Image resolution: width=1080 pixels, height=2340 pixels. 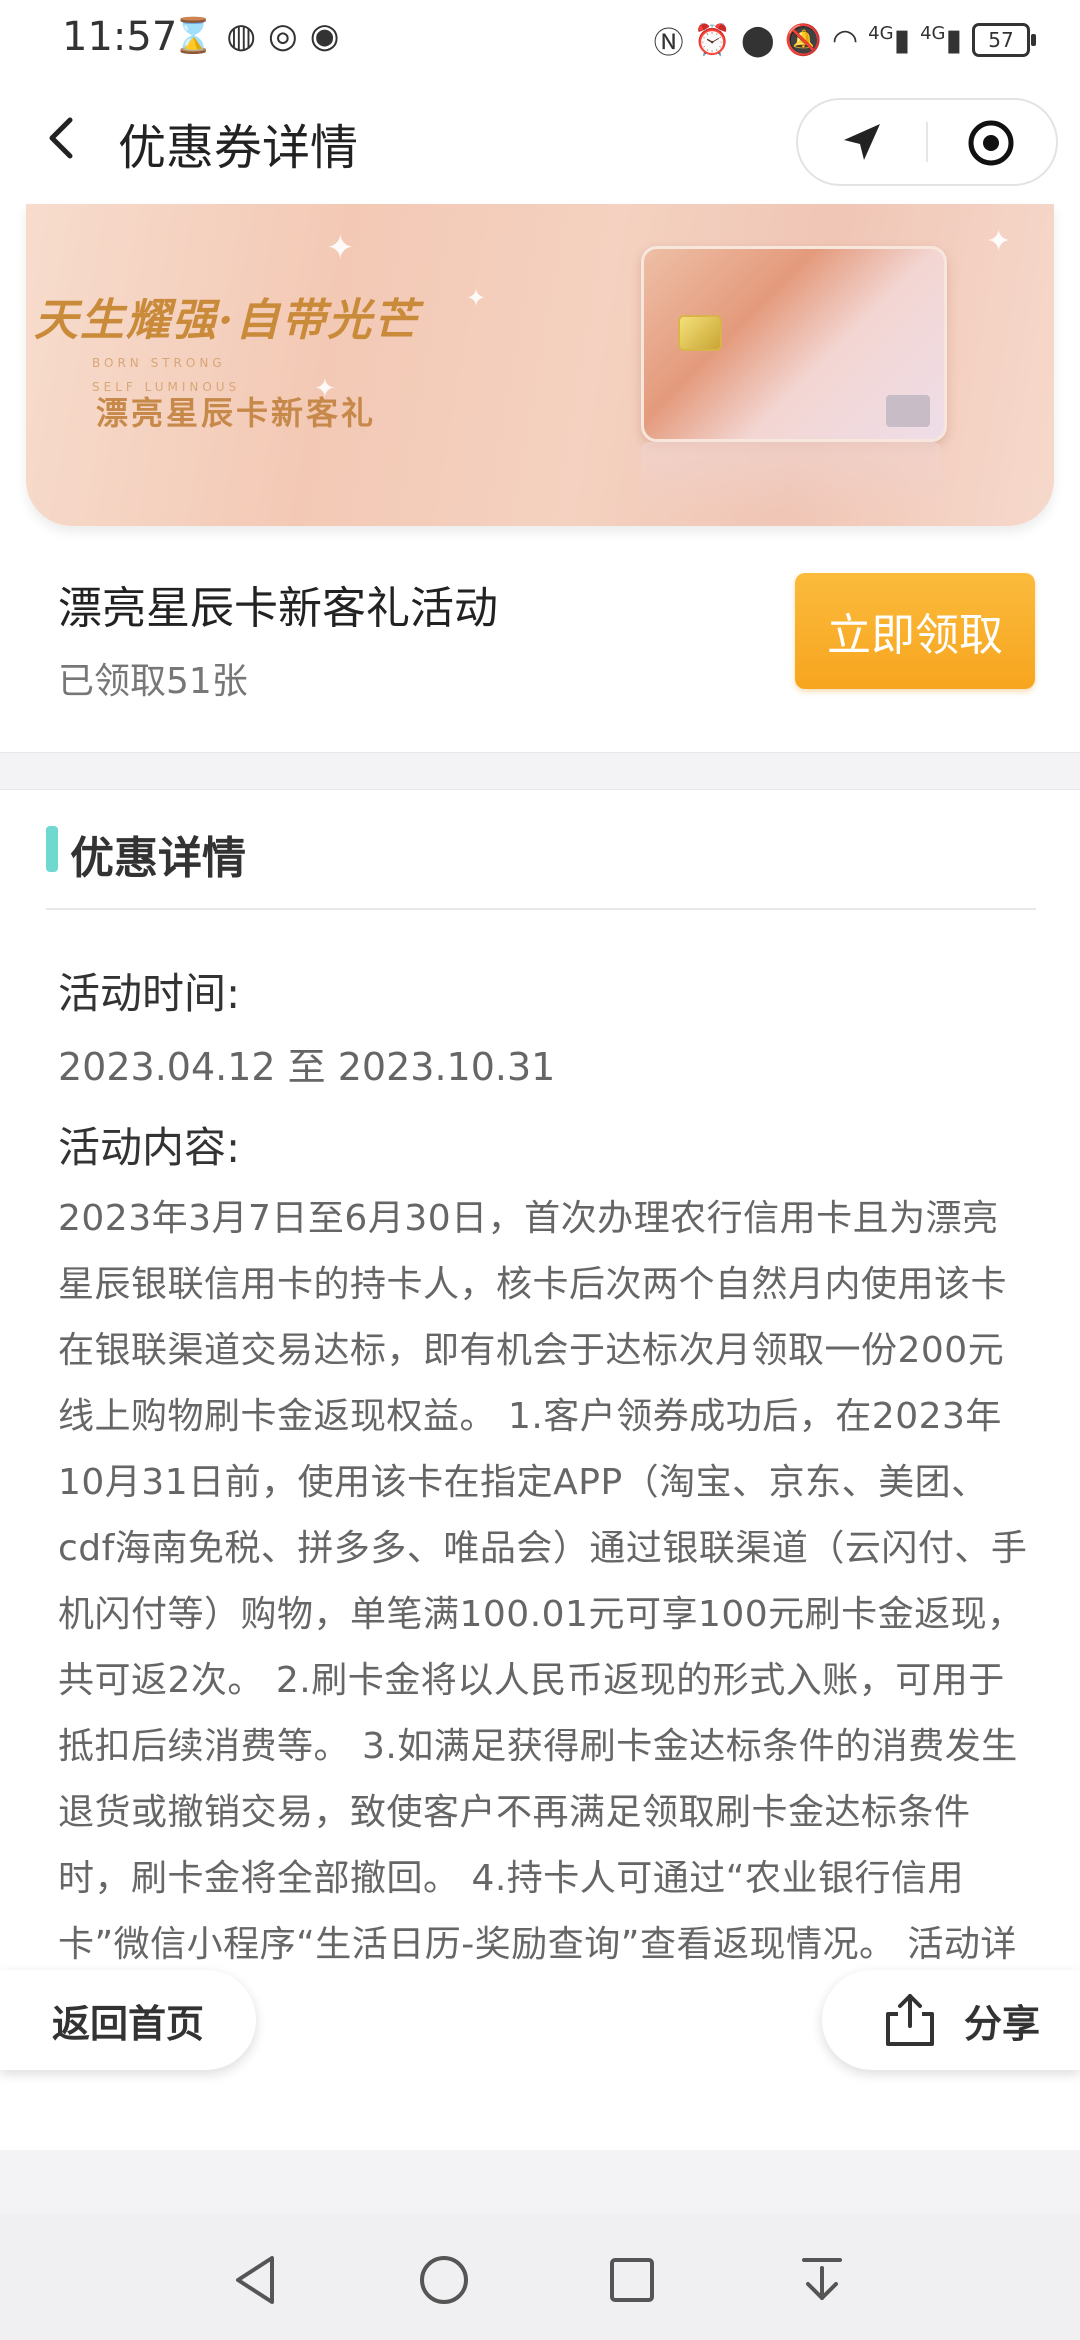 What do you see at coordinates (540, 142) in the screenshot?
I see `title-bar: 优惠券详情` at bounding box center [540, 142].